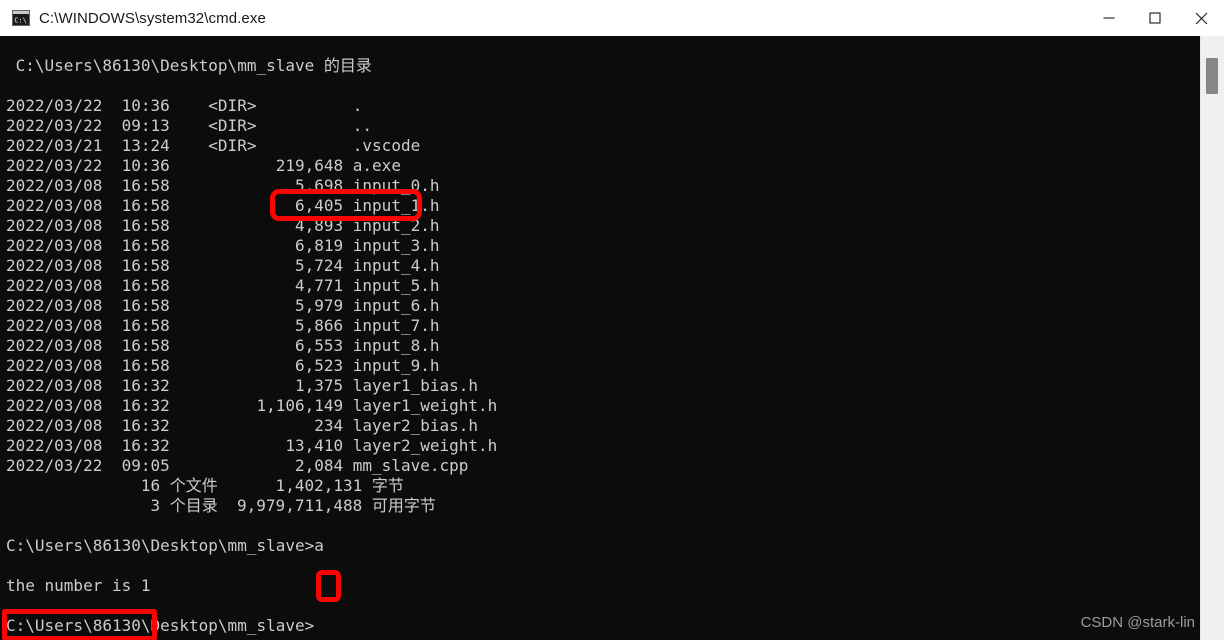 Image resolution: width=1224 pixels, height=640 pixels. What do you see at coordinates (160, 625) in the screenshot?
I see `console-line: C:\Users\86130\Desktop\mm_slave>` at bounding box center [160, 625].